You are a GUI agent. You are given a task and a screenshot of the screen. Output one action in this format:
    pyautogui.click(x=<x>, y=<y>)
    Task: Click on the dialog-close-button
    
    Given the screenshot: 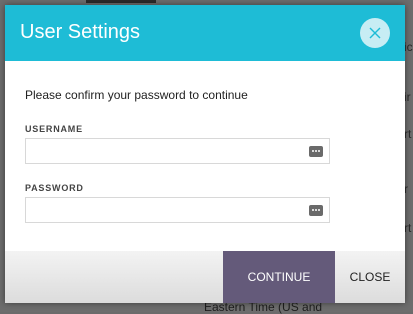 What is the action you would take?
    pyautogui.click(x=375, y=33)
    